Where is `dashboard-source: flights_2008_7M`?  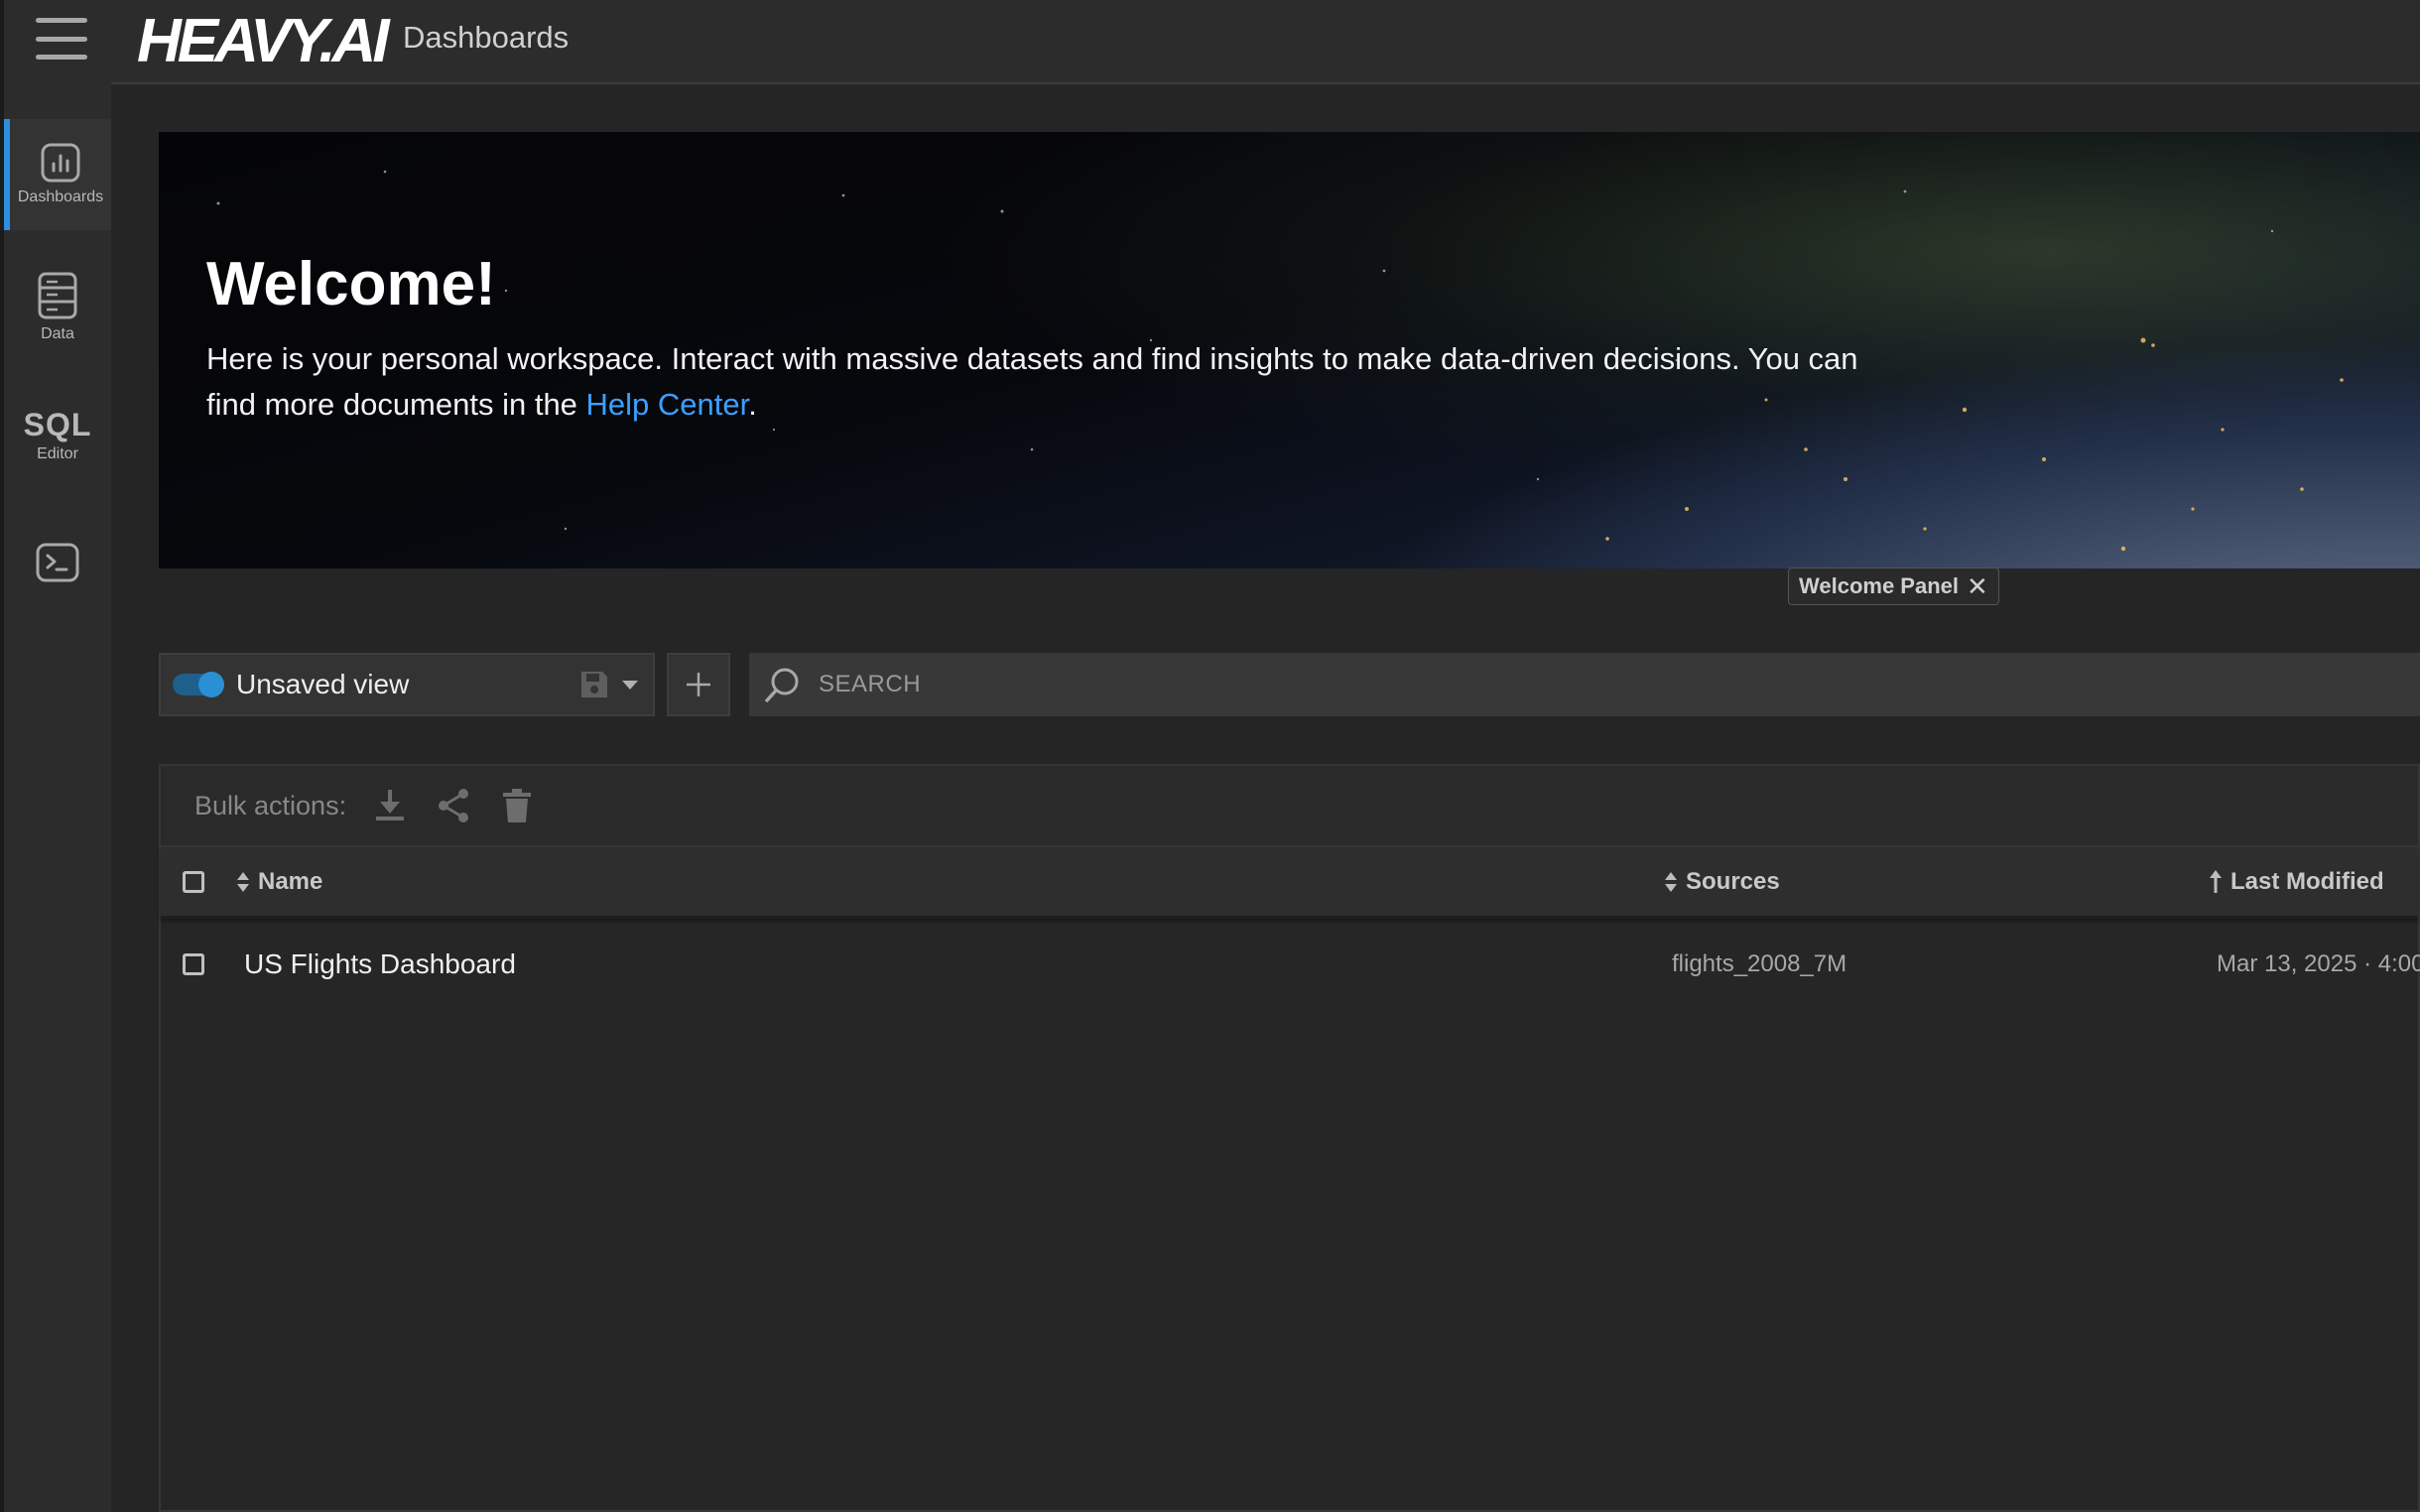
dashboard-source: flights_2008_7M is located at coordinates (1759, 963).